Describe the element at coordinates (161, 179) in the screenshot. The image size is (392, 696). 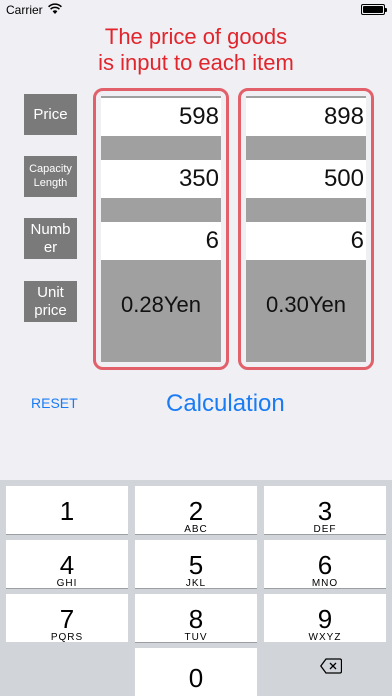
I see `capacity-input-1: 350` at that location.